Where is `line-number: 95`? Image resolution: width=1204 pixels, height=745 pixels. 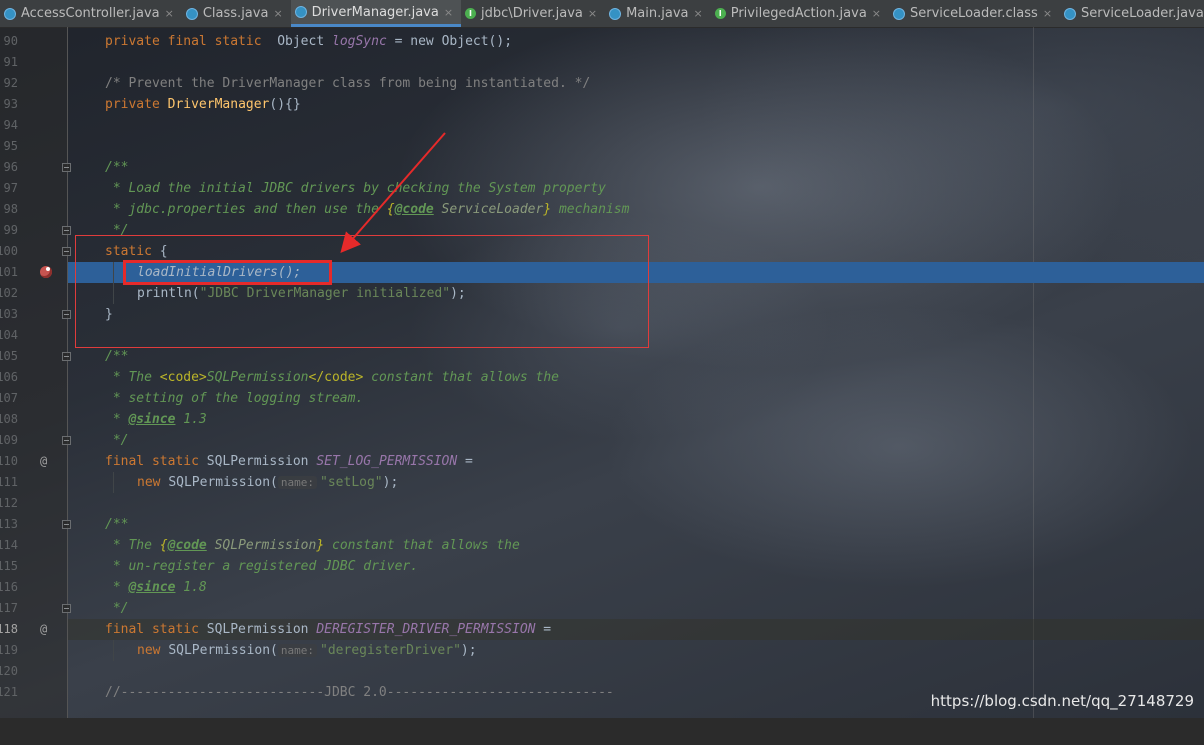
line-number: 95 is located at coordinates (9, 146).